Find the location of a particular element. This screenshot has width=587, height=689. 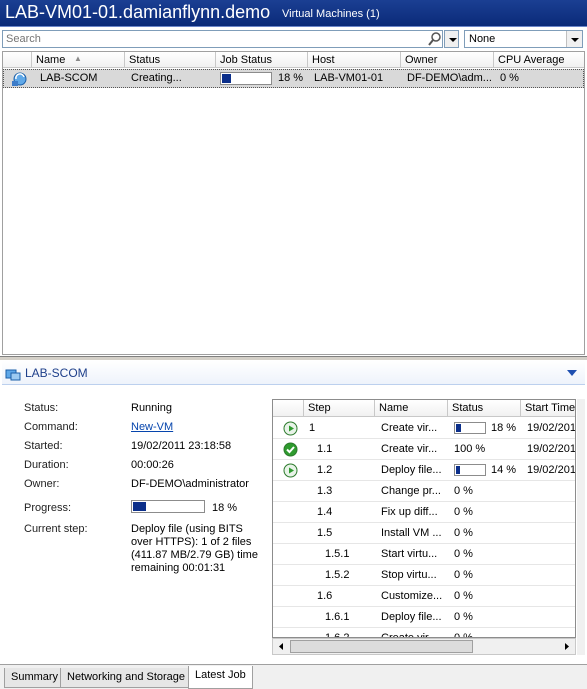

current-step-label: Current step: is located at coordinates (56, 529).